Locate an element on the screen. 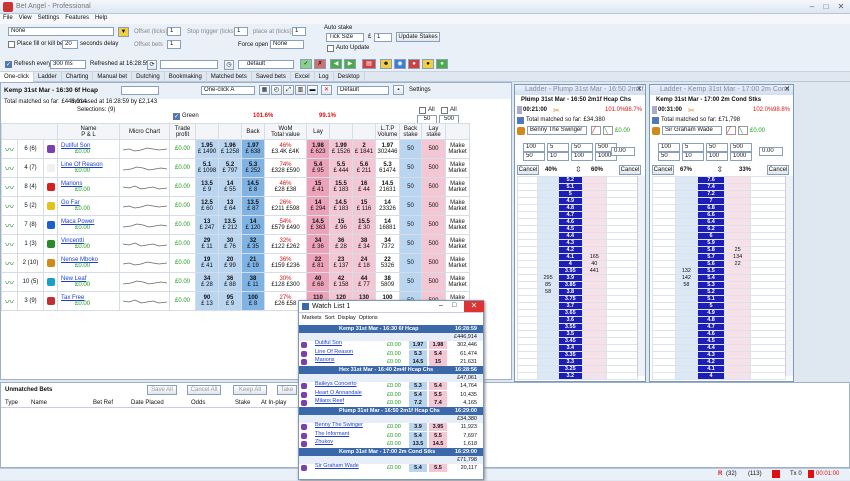 The width and height of the screenshot is (850, 481). watch-runner-name: Marions is located at coordinates (325, 360).